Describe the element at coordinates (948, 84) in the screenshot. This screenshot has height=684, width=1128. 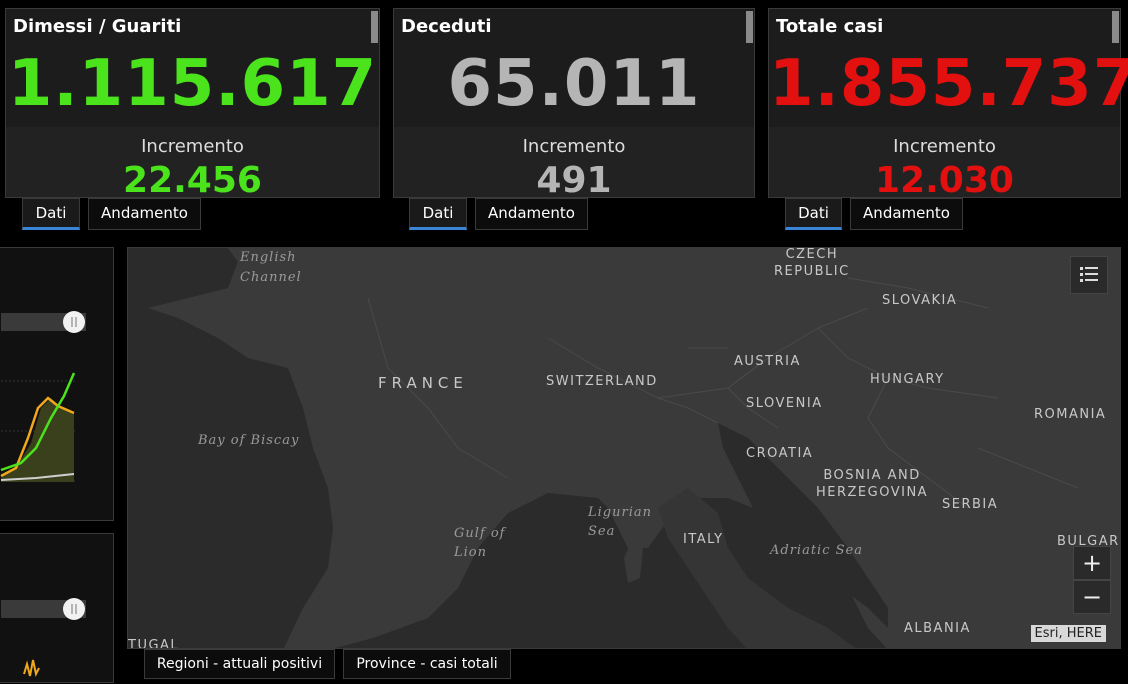
I see `card-value: 1.855.737` at that location.